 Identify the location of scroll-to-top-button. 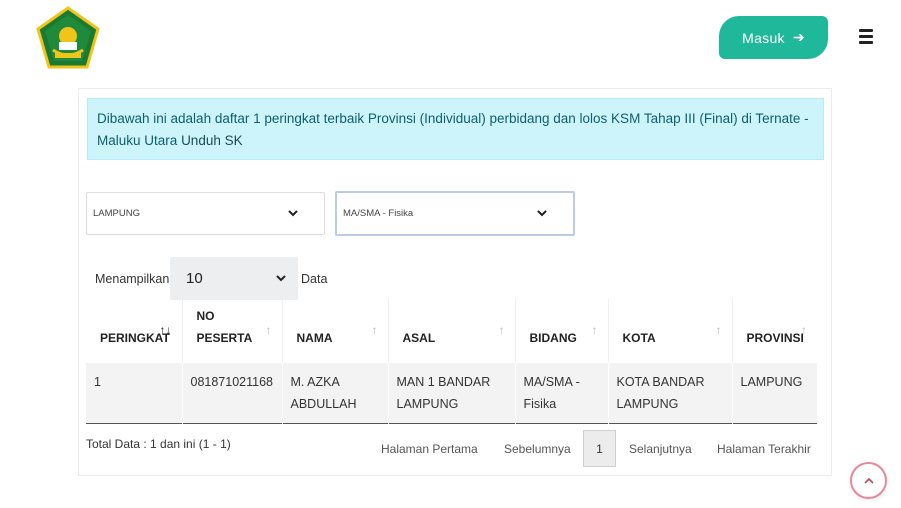
(868, 480).